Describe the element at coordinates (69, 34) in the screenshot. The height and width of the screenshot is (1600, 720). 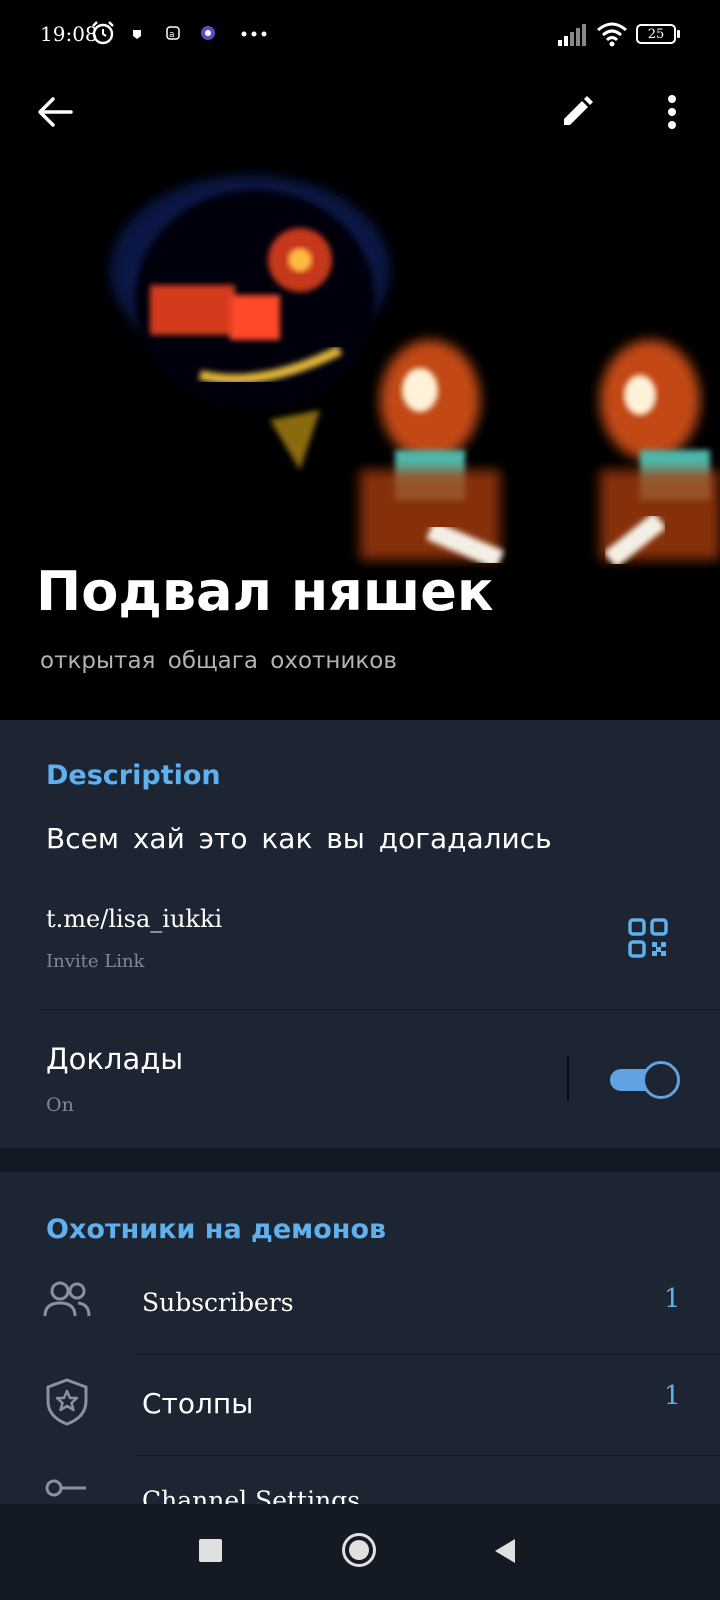
I see `status-time: 19:08` at that location.